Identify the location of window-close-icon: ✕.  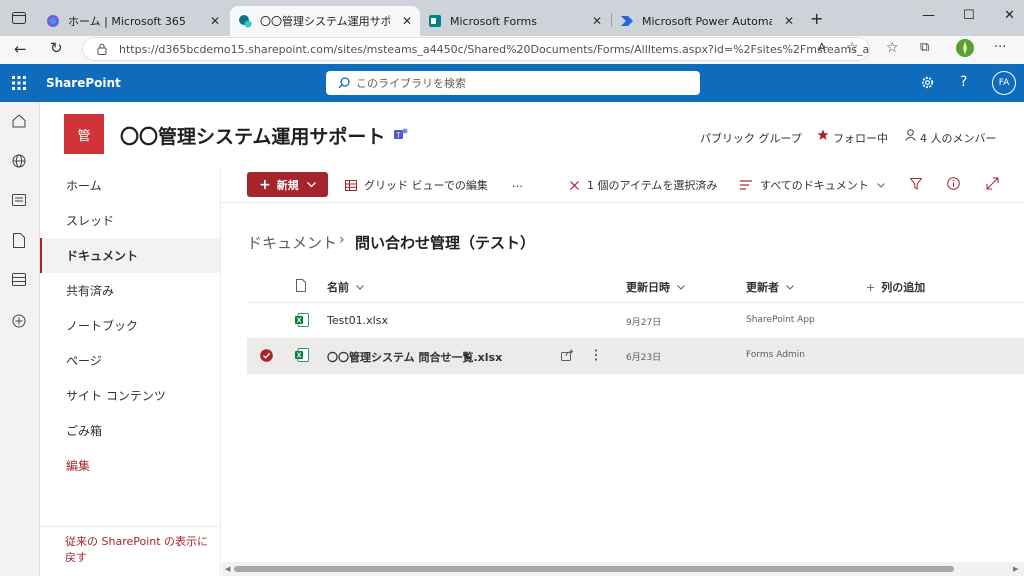
(1009, 15).